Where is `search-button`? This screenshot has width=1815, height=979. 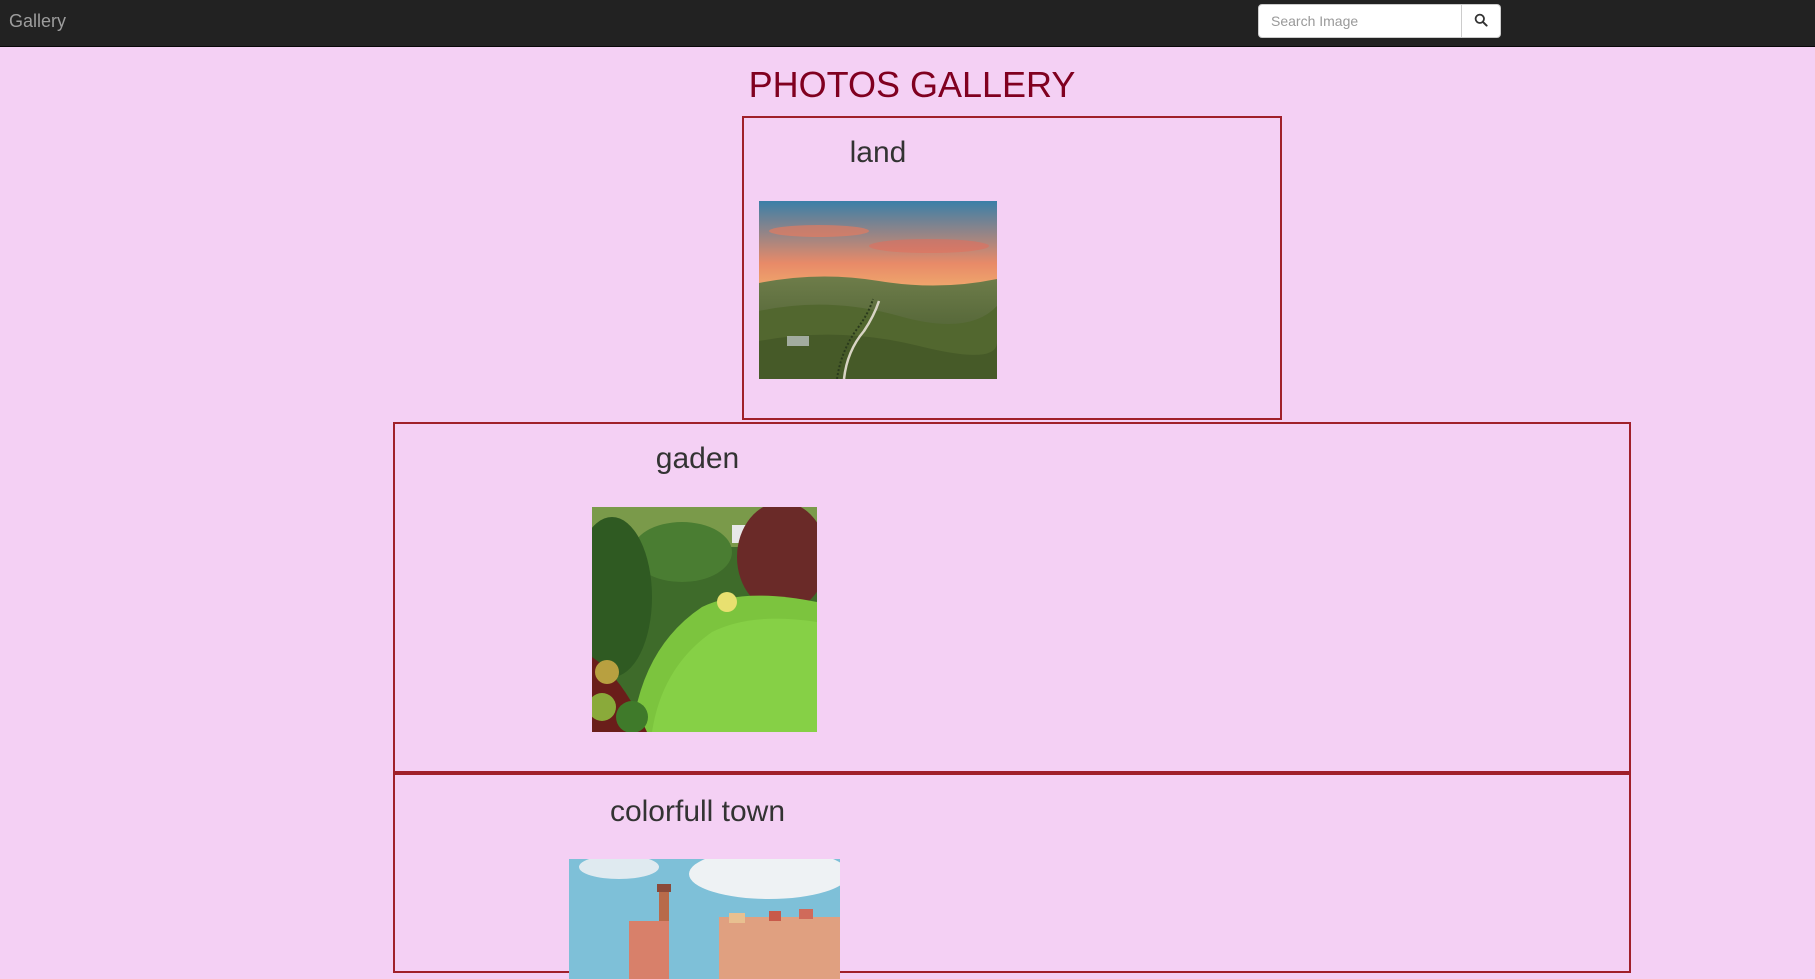
search-button is located at coordinates (1481, 21).